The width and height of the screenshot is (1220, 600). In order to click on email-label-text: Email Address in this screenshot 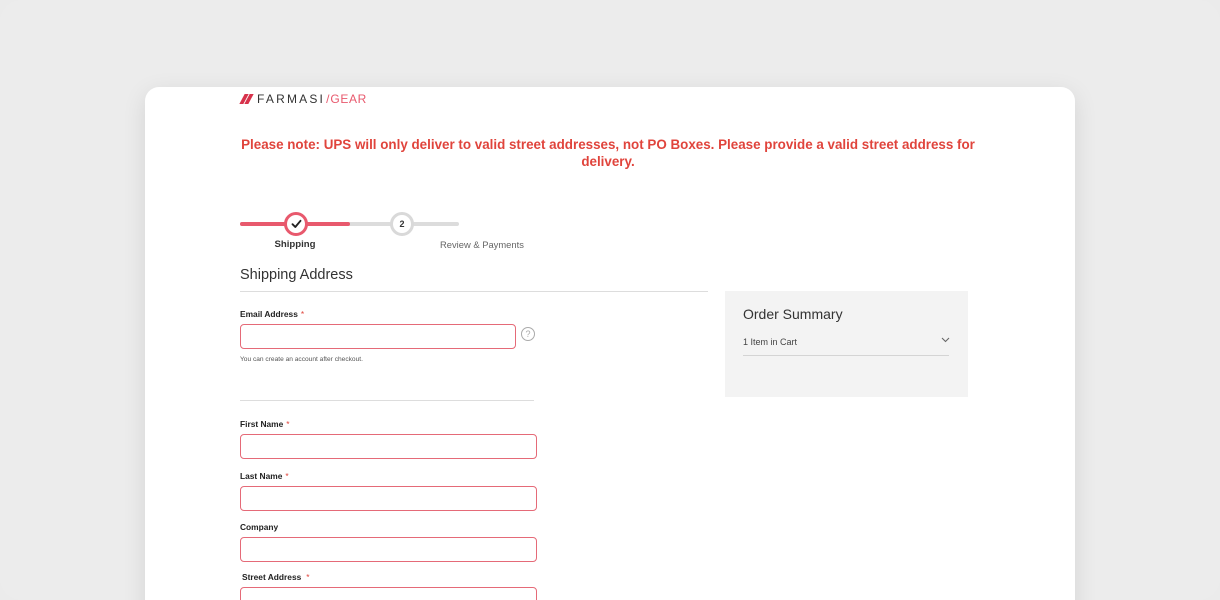, I will do `click(269, 314)`.